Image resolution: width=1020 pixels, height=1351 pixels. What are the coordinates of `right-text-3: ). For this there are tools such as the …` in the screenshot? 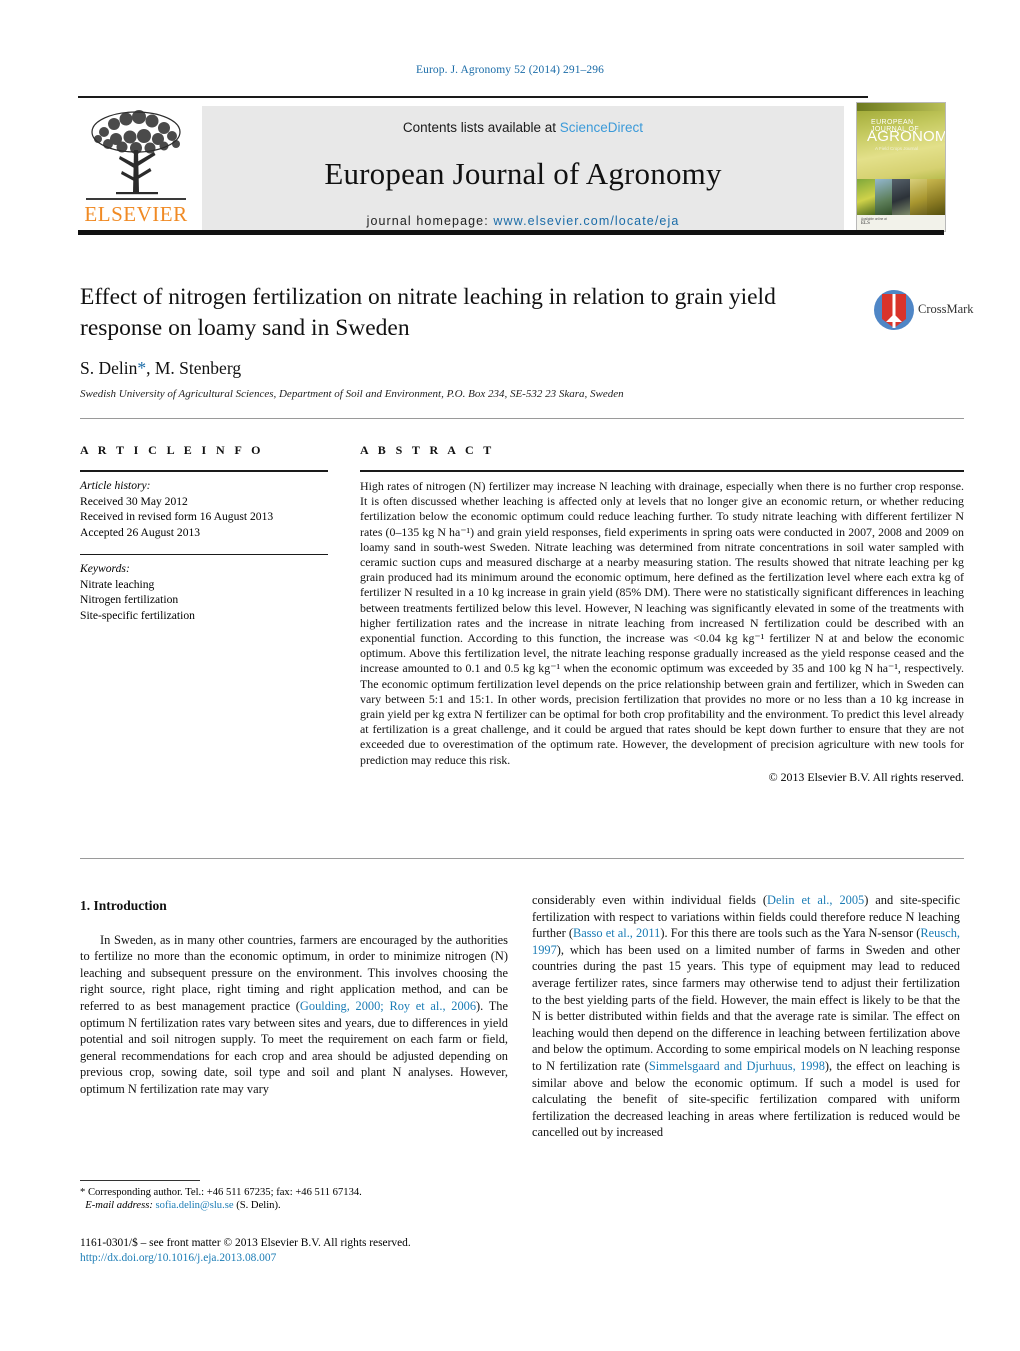 It's located at (790, 933).